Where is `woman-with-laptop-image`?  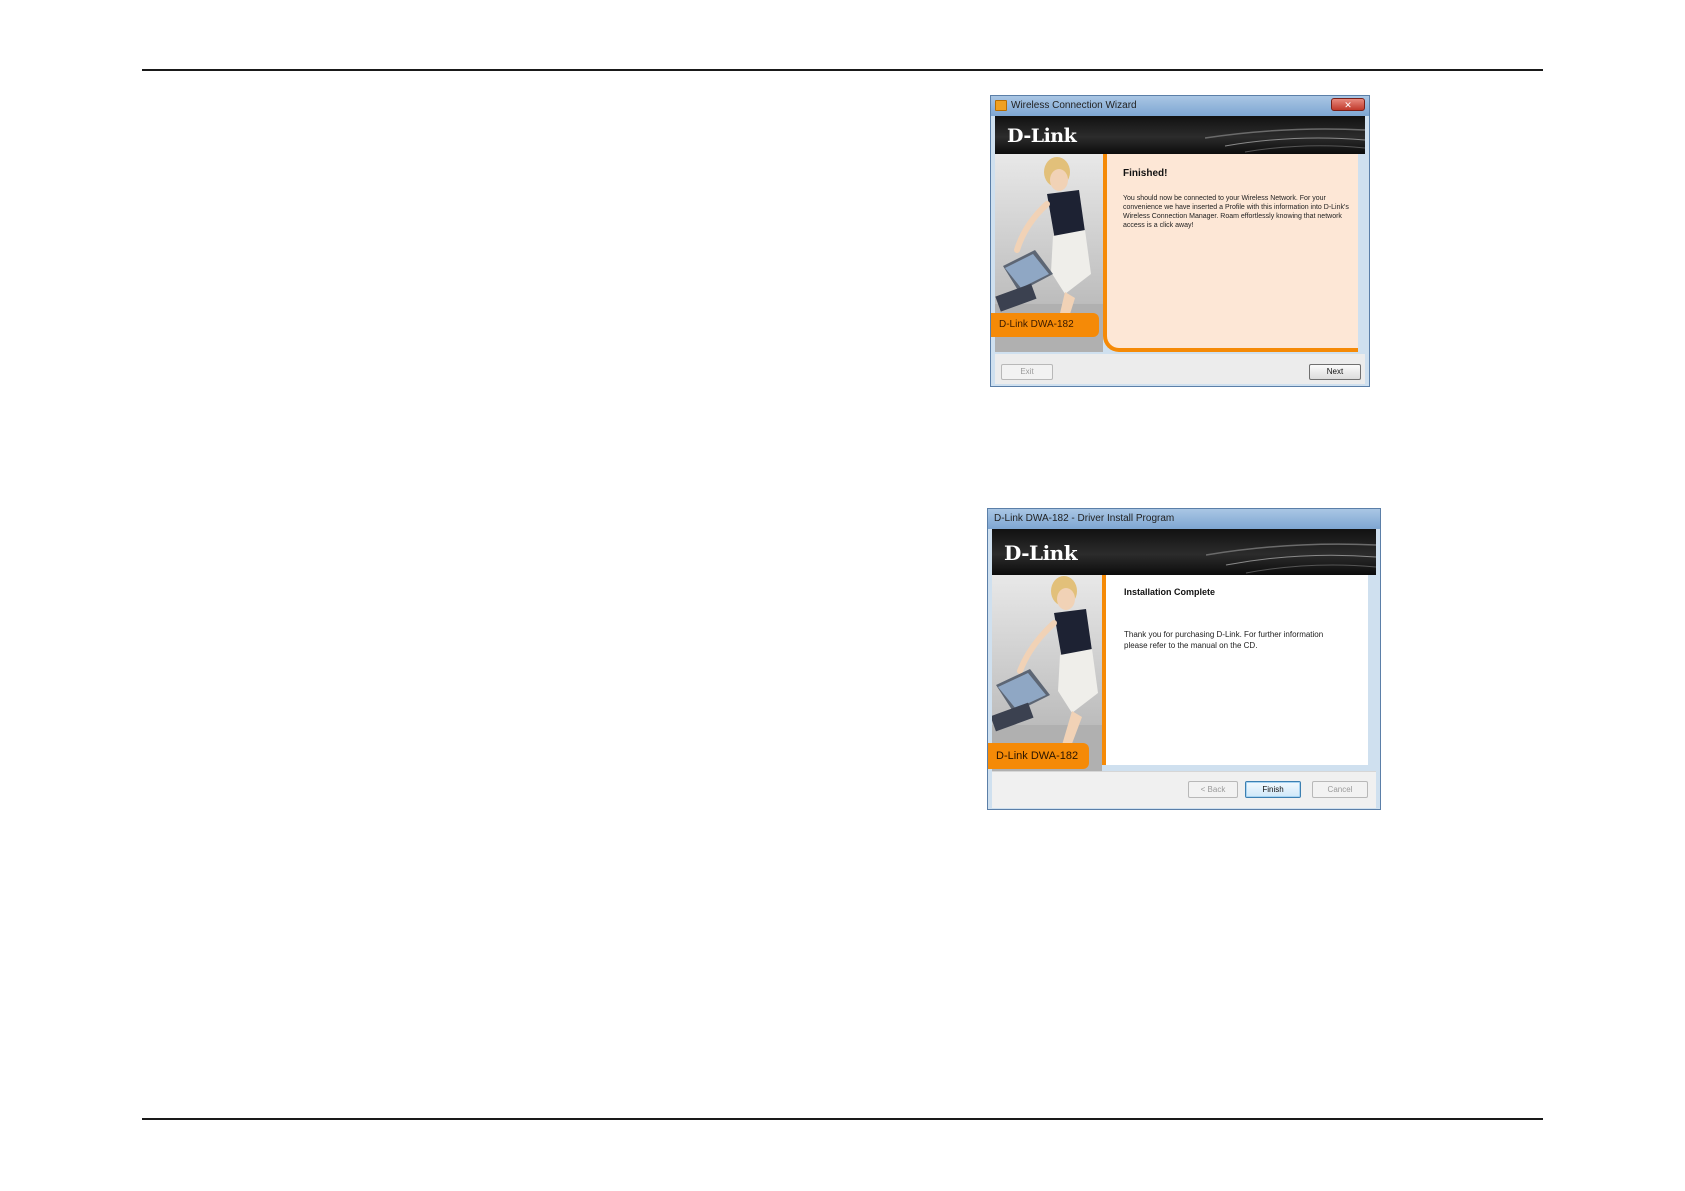
woman-with-laptop-image is located at coordinates (1047, 673).